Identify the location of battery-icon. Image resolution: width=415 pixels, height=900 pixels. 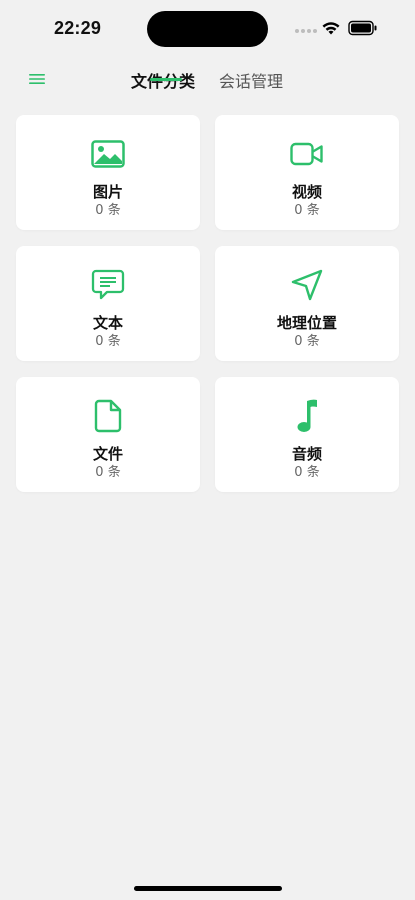
(362, 28).